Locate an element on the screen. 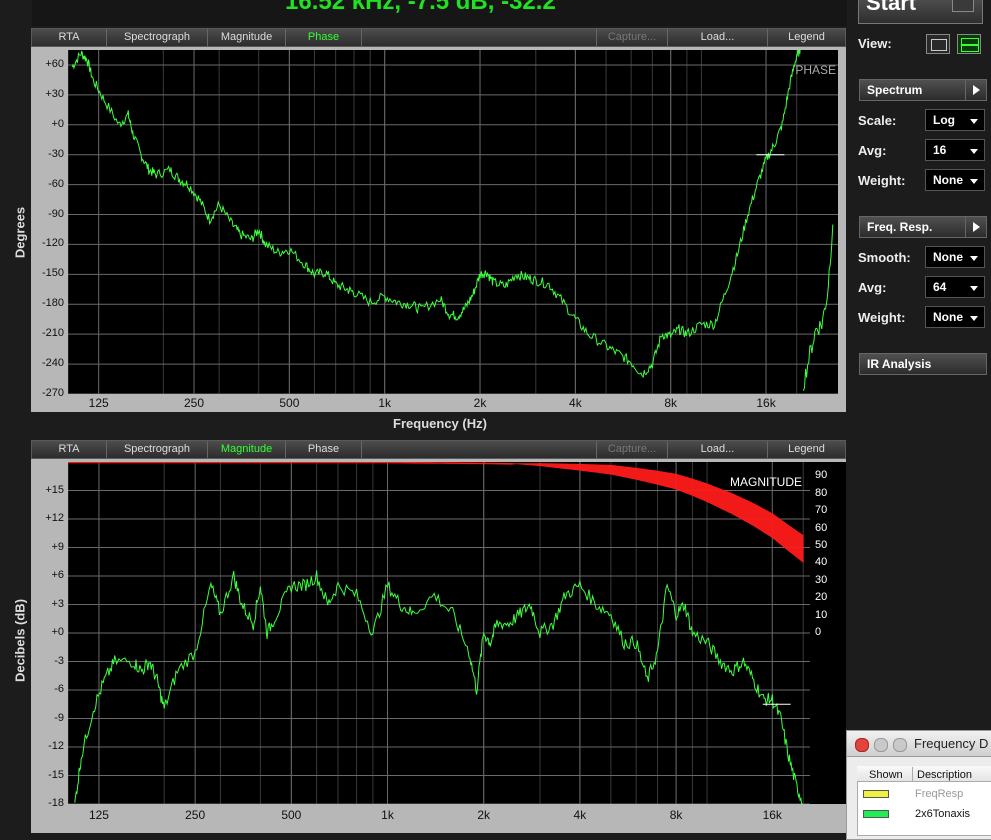 The image size is (991, 840). col-description: Description is located at coordinates (944, 775).